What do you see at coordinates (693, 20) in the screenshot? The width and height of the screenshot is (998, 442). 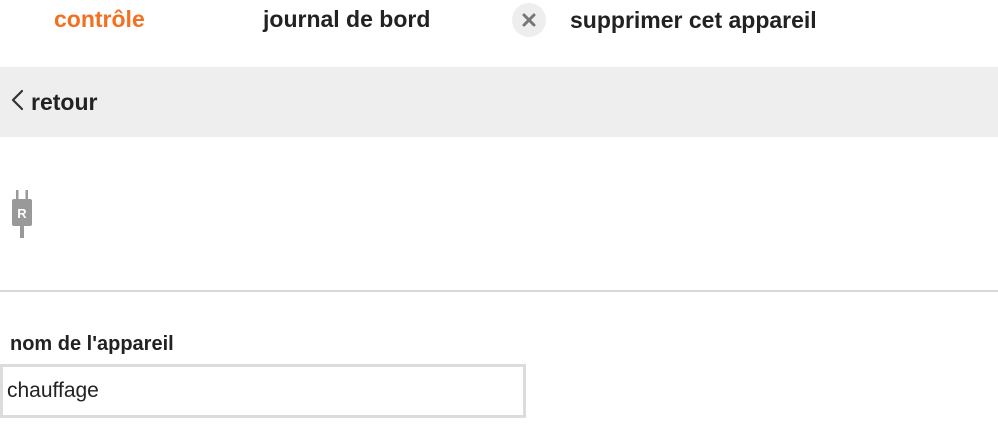 I see `delete-device-label: supprimer cet appareil` at bounding box center [693, 20].